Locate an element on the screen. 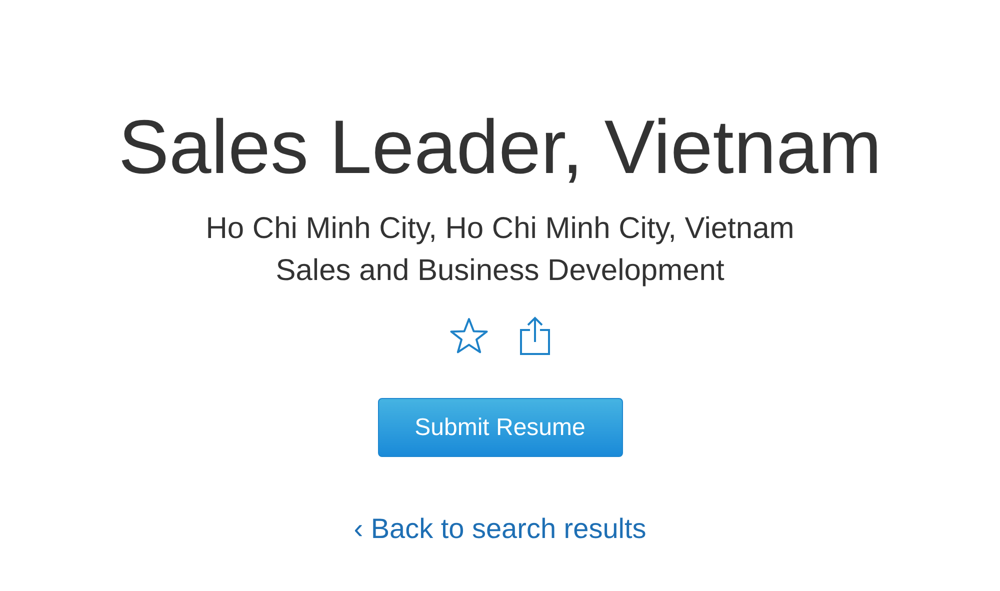  star-icon is located at coordinates (469, 336).